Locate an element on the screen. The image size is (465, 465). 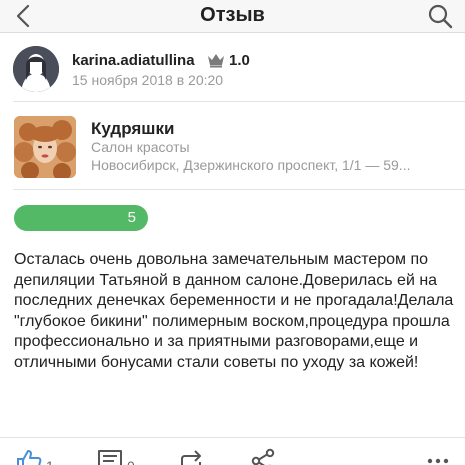
comments-button: 0 is located at coordinates (116, 456).